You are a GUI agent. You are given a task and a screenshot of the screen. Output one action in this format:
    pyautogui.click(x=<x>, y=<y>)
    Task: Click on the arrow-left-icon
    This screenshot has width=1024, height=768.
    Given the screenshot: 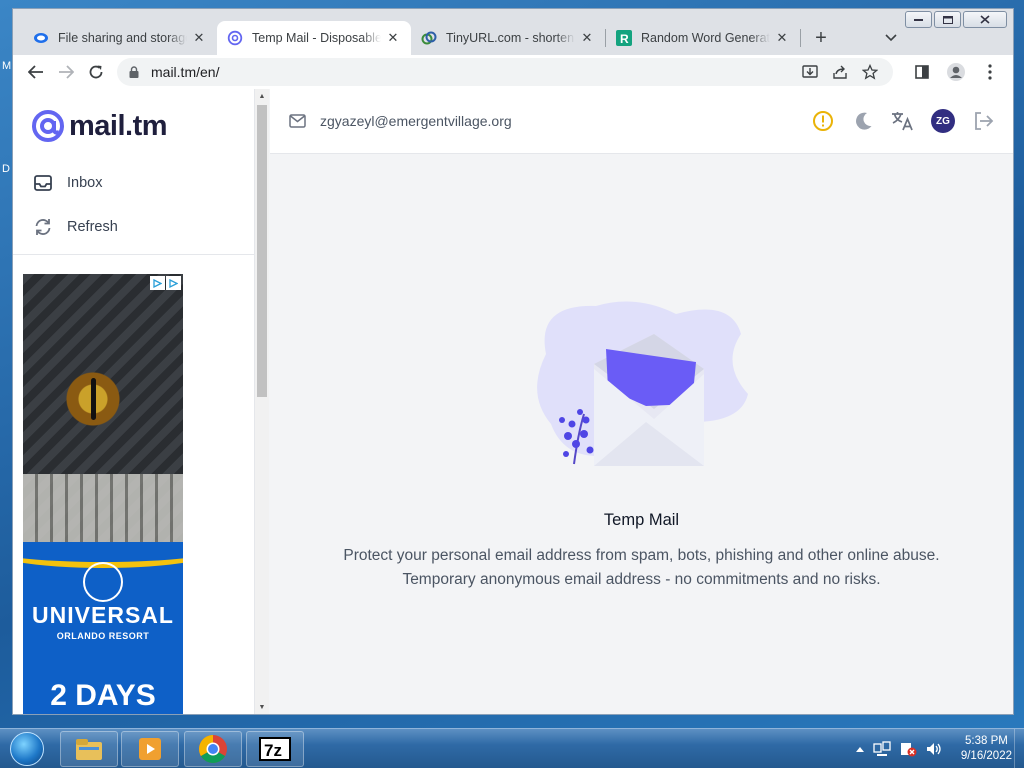 What is the action you would take?
    pyautogui.click(x=35, y=72)
    